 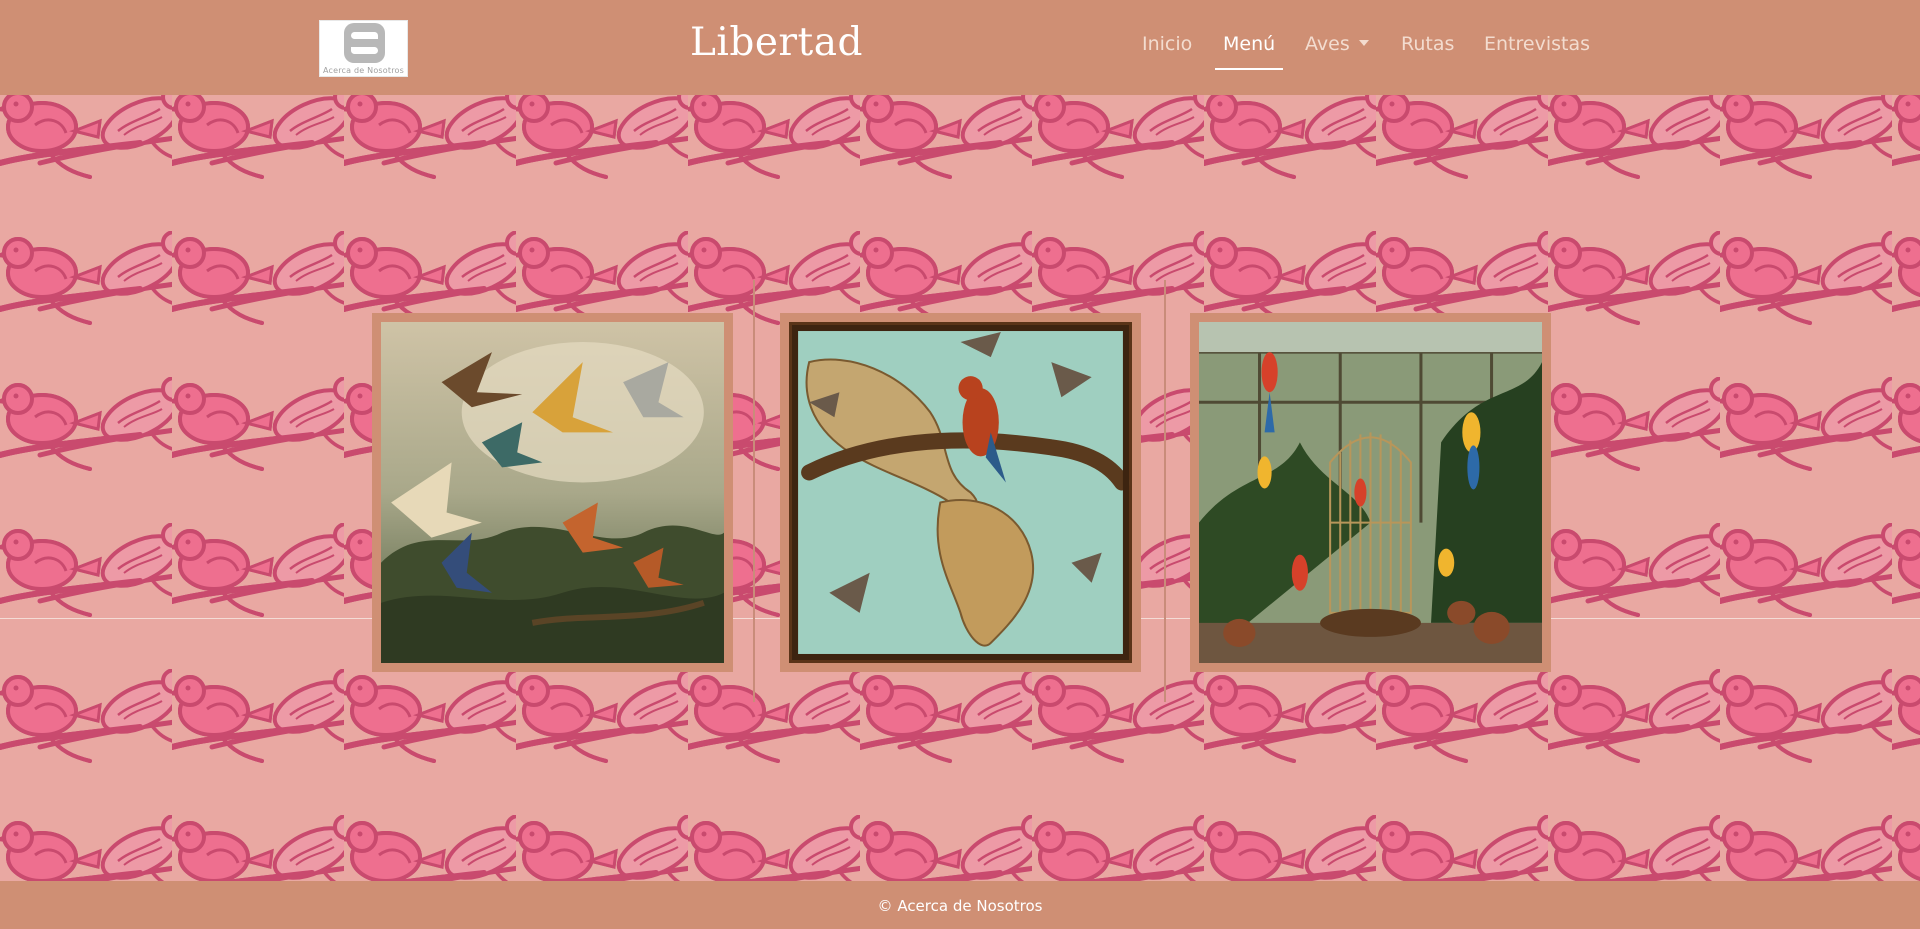 I want to click on nav-item-menu: Menú, so click(x=1249, y=51).